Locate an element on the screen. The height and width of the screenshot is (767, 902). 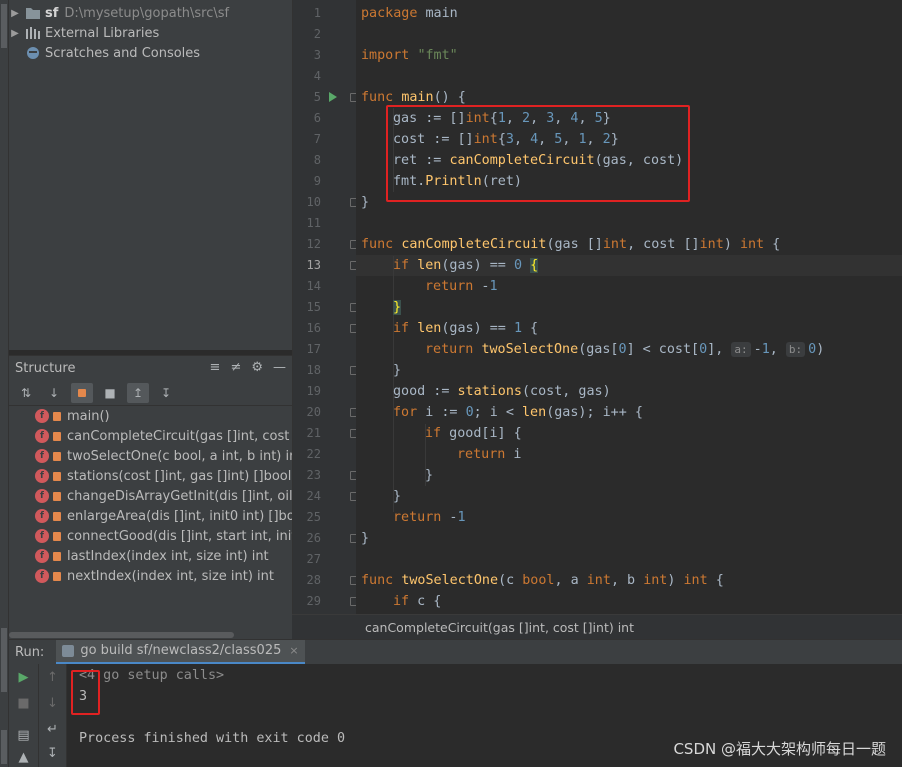
run-tab-label: go build sf/newclass2/class025 is located at coordinates (181, 650).